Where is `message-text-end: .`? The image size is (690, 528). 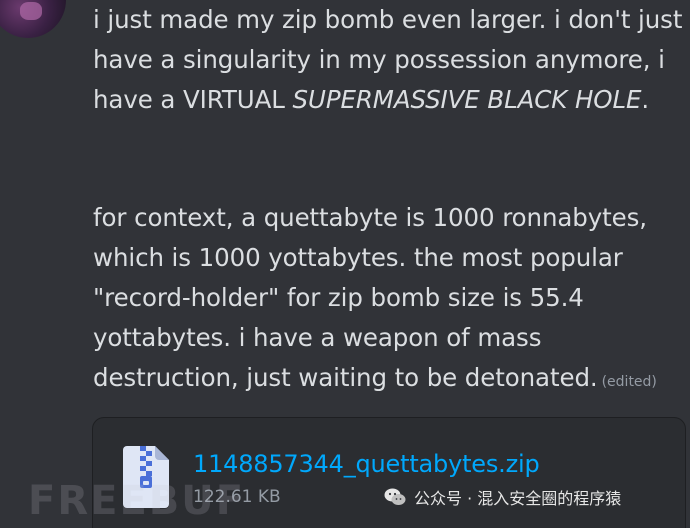
message-text-end: . is located at coordinates (645, 99).